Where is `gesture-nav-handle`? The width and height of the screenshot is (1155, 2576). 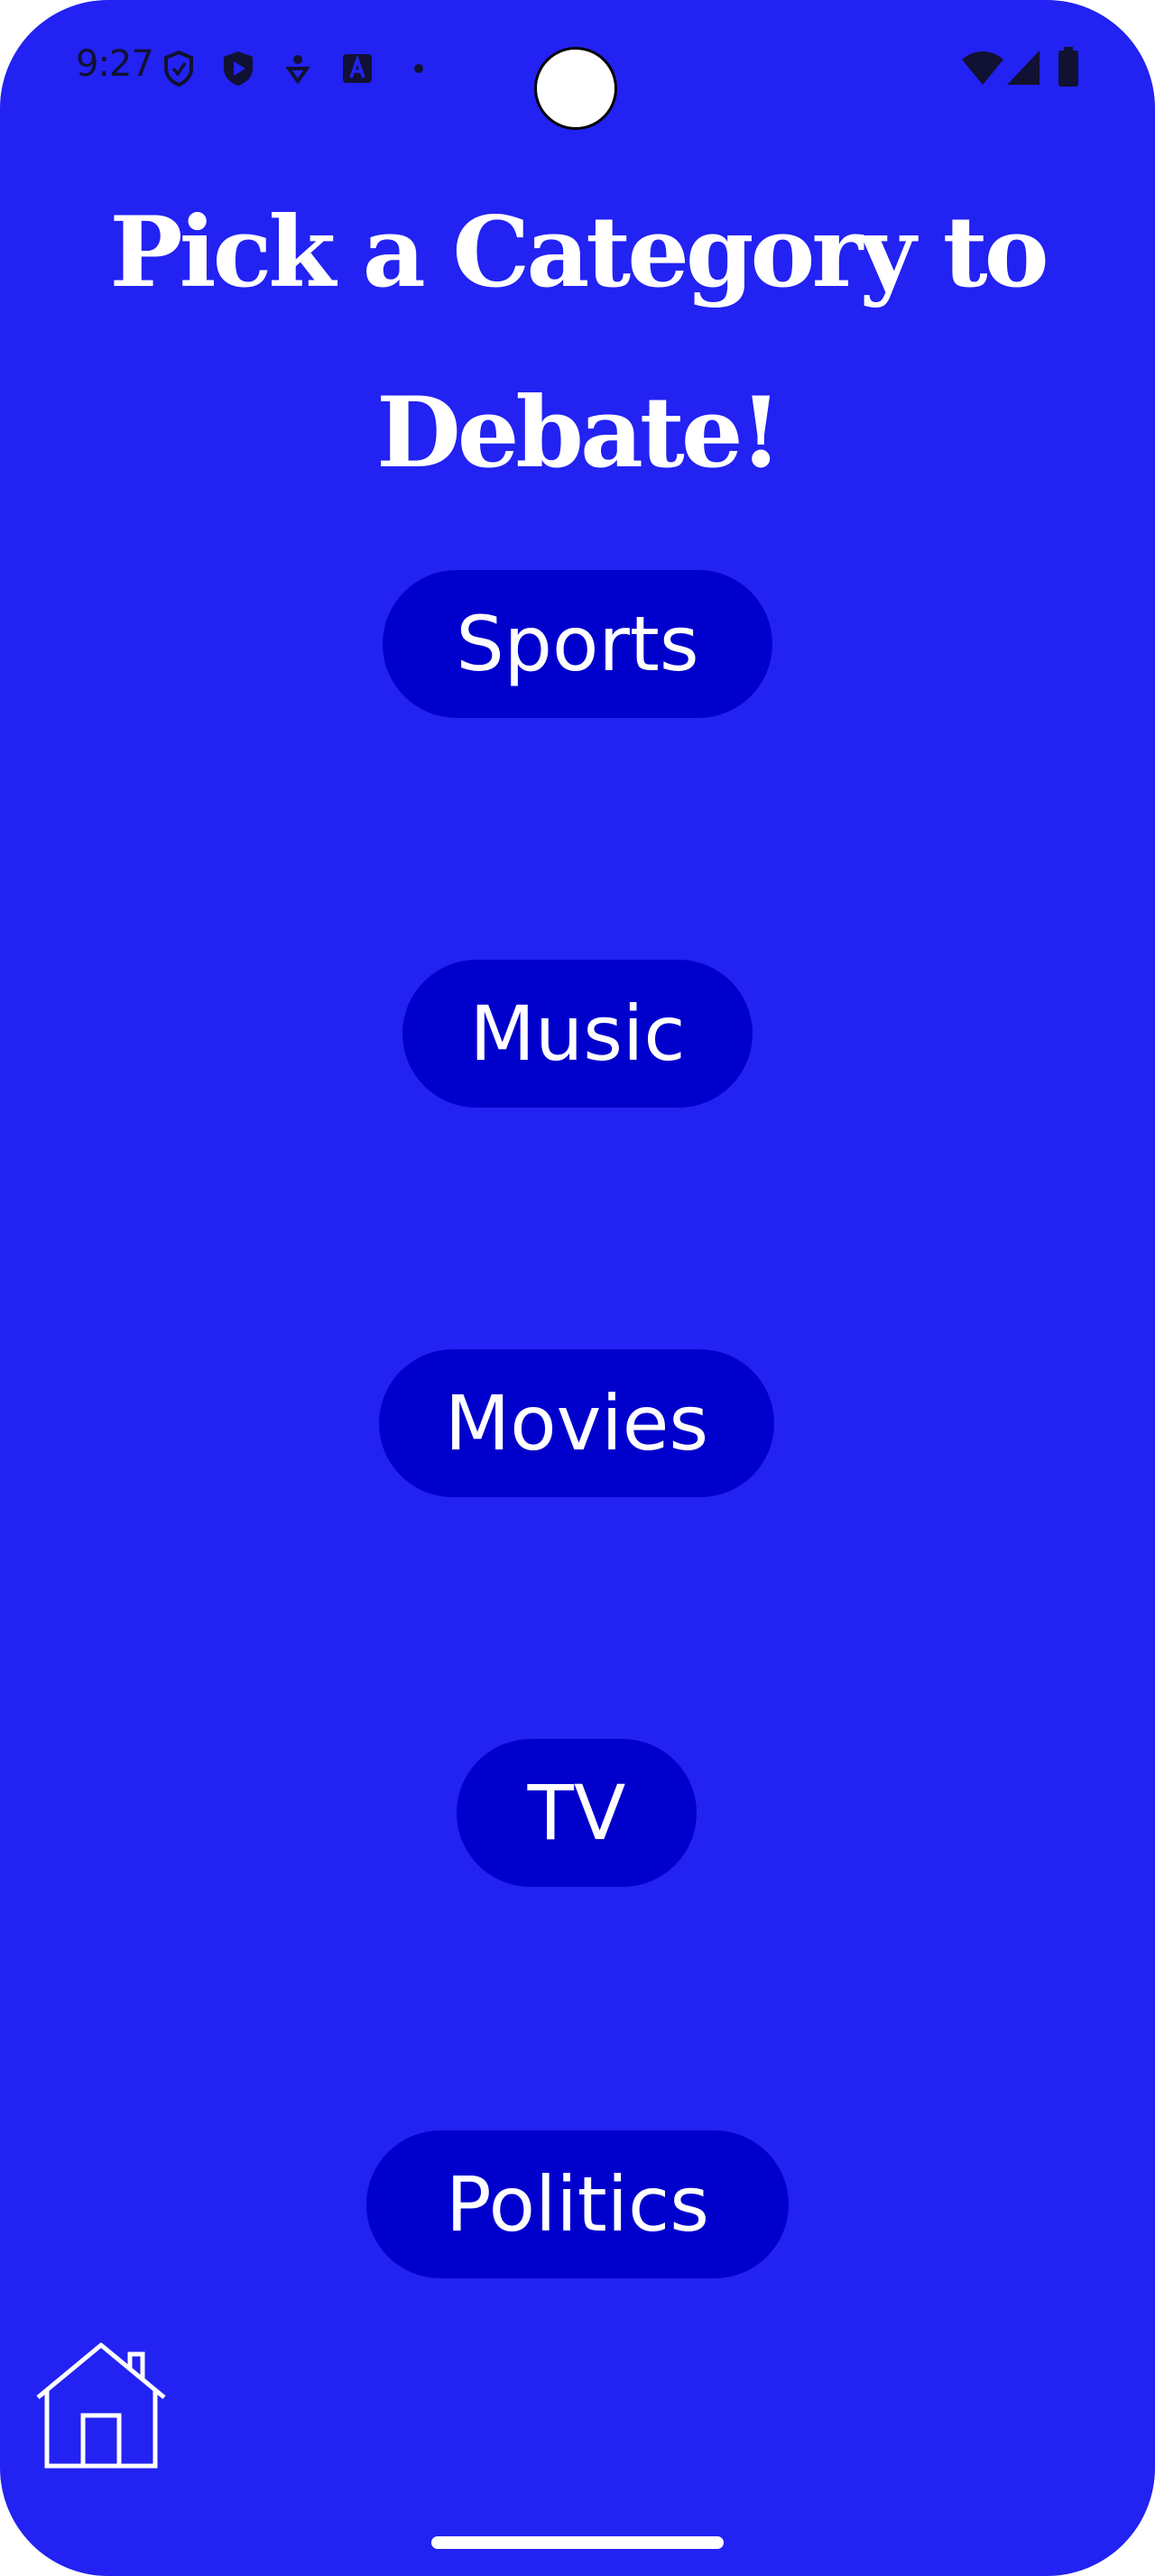
gesture-nav-handle is located at coordinates (577, 2542).